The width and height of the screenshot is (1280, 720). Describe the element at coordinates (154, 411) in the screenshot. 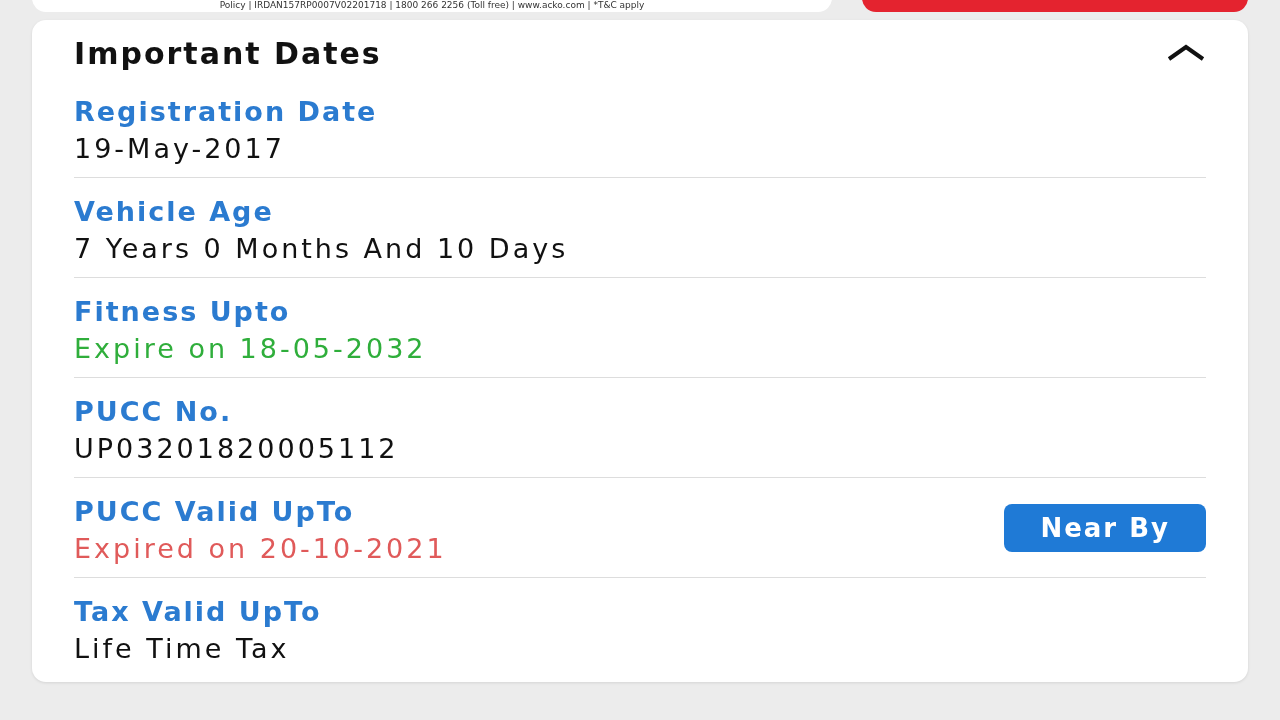

I see `field-label: PUCC No.` at that location.